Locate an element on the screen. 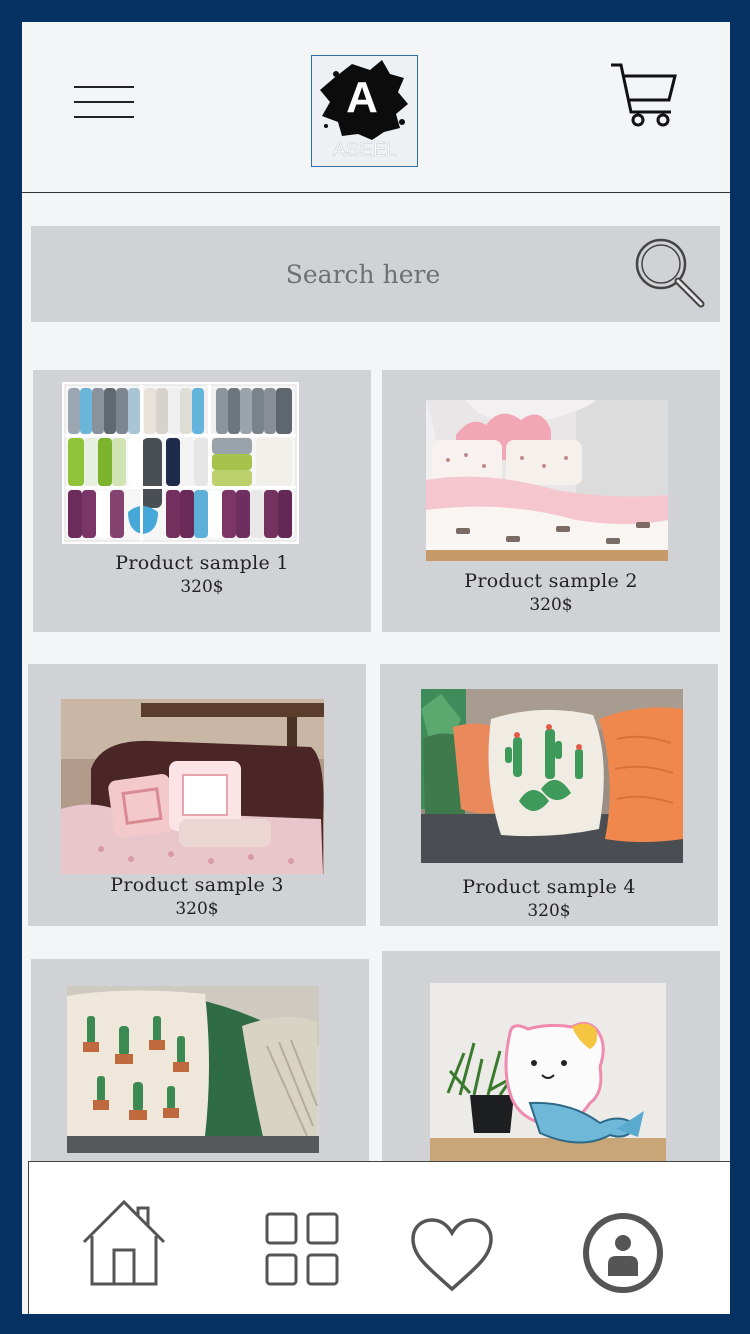  header: A ASEEL is located at coordinates (376, 107).